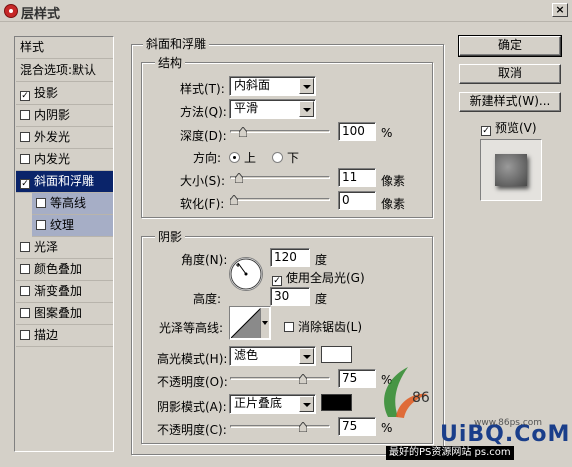  What do you see at coordinates (25, 335) in the screenshot?
I see `stroke-checkbox` at bounding box center [25, 335].